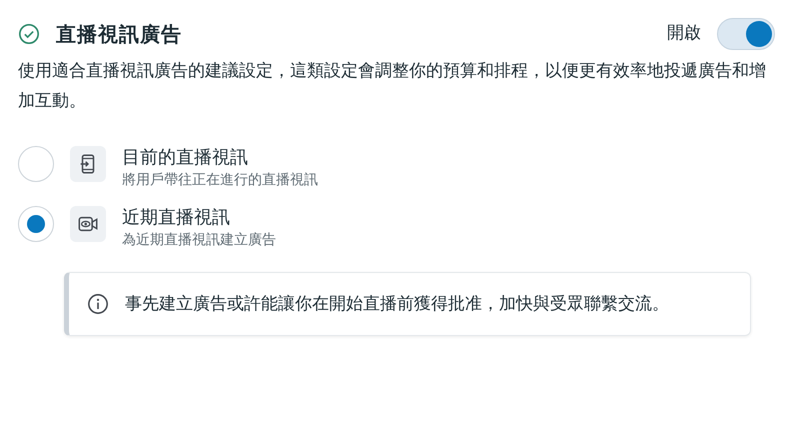  I want to click on option-title: 近期直播視訊, so click(176, 218).